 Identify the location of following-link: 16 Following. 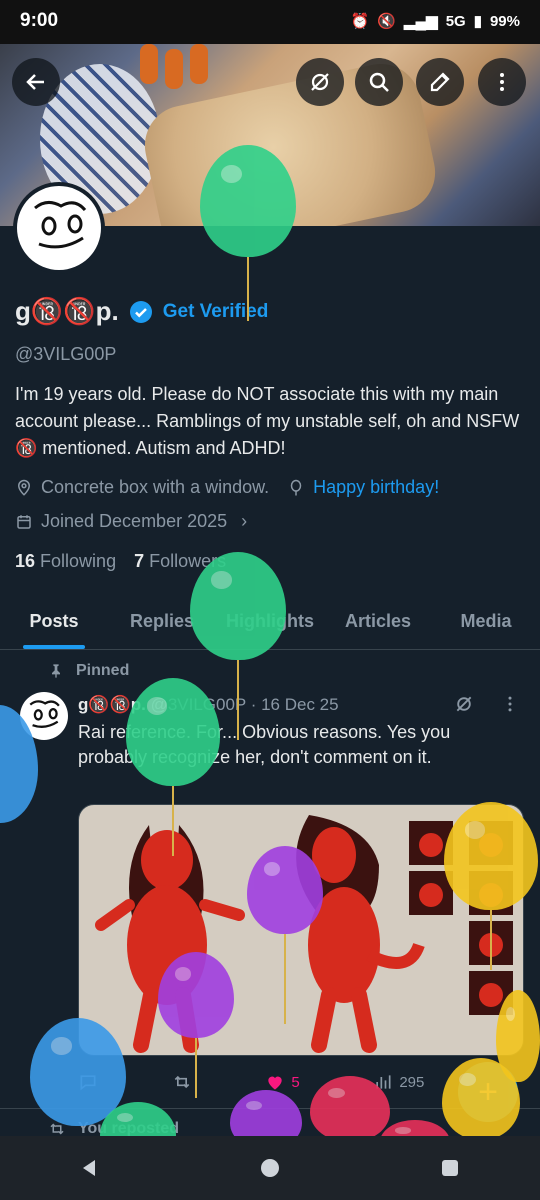
(65, 561).